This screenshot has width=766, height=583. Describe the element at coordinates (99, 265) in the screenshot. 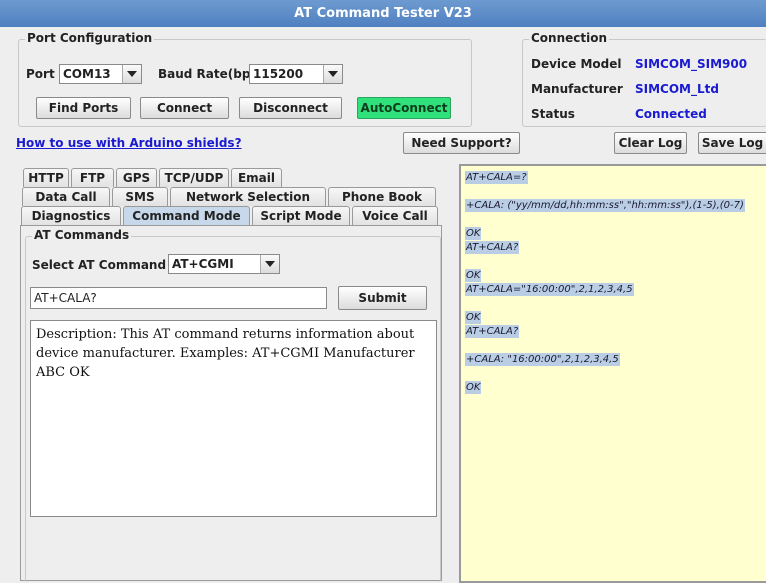

I see `select-at-command-label: Select AT Command` at that location.